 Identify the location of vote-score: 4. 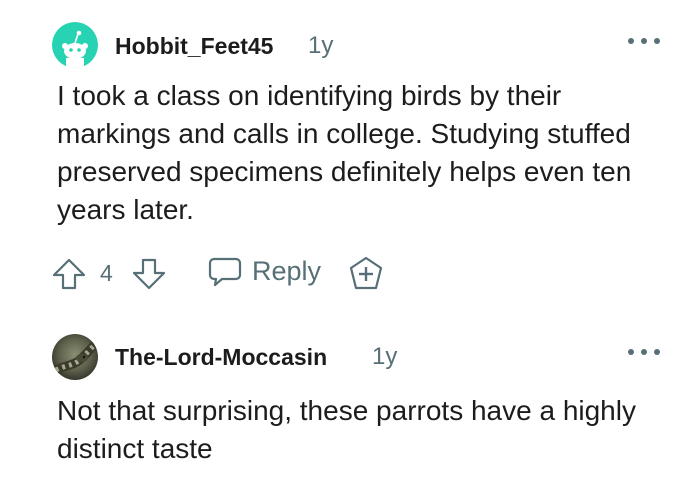
(106, 273).